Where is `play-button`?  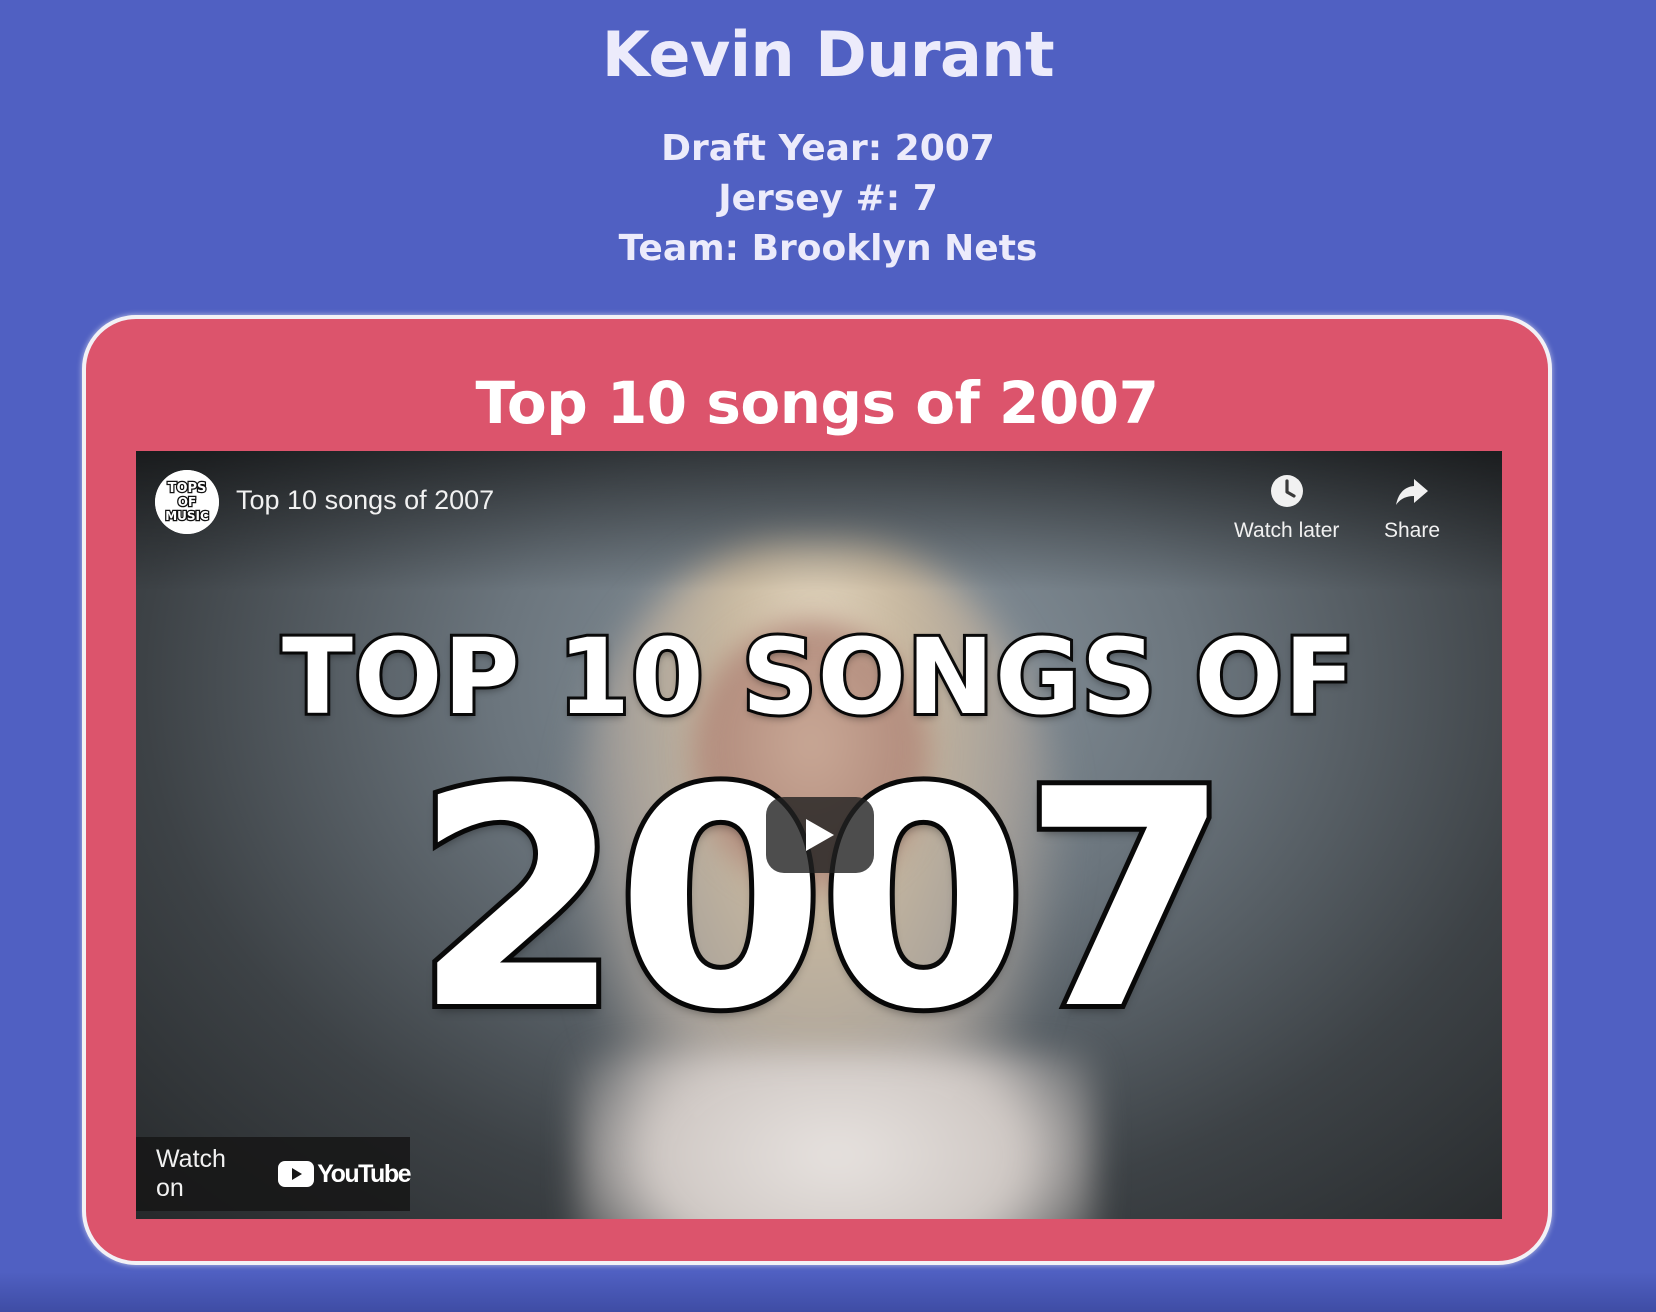 play-button is located at coordinates (820, 835).